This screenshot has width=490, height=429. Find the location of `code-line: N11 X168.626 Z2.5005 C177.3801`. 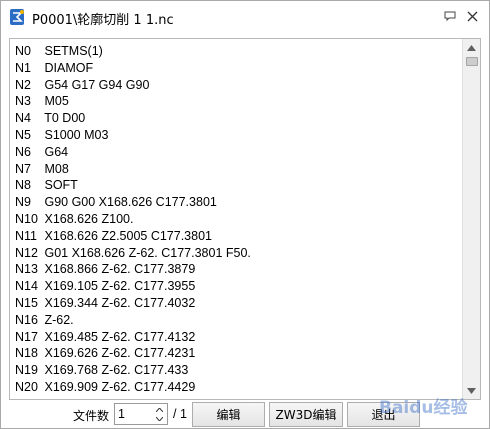

code-line: N11 X168.626 Z2.5005 C177.3801 is located at coordinates (133, 236).